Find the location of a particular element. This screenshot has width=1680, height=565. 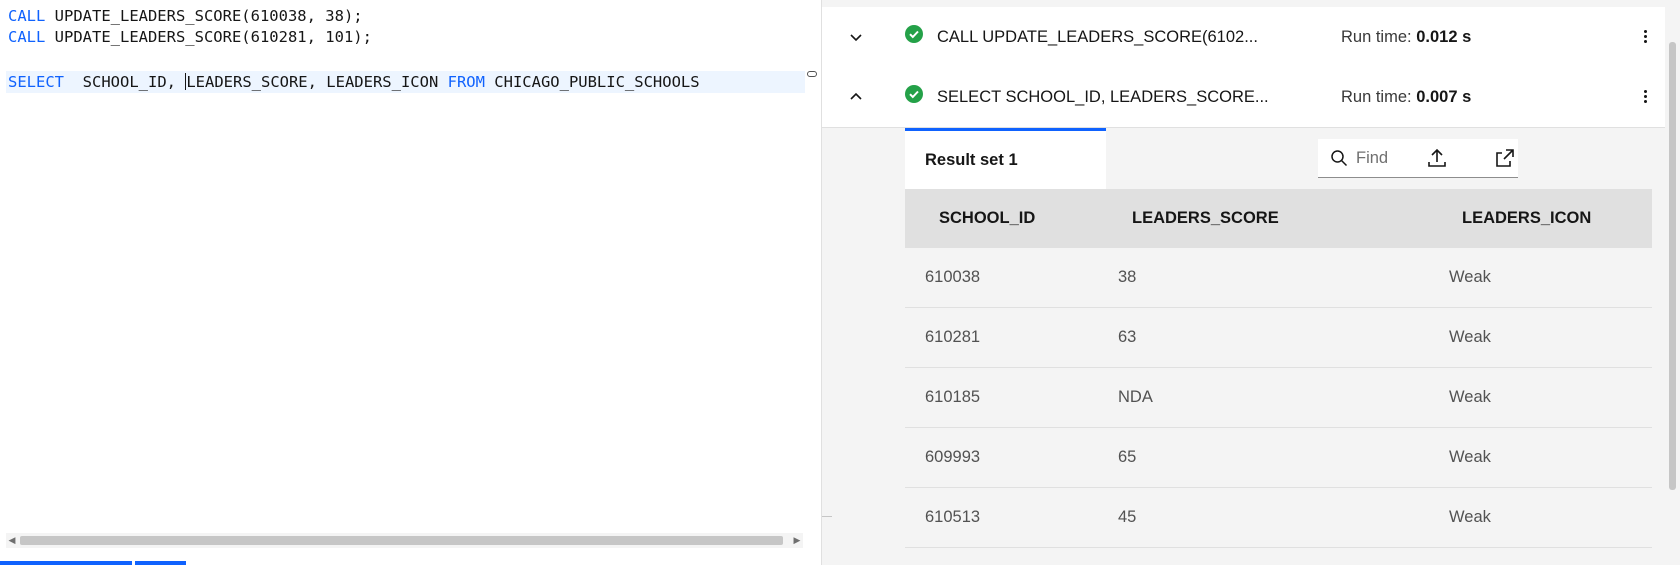

code-keyword: SELECT is located at coordinates (36, 82).